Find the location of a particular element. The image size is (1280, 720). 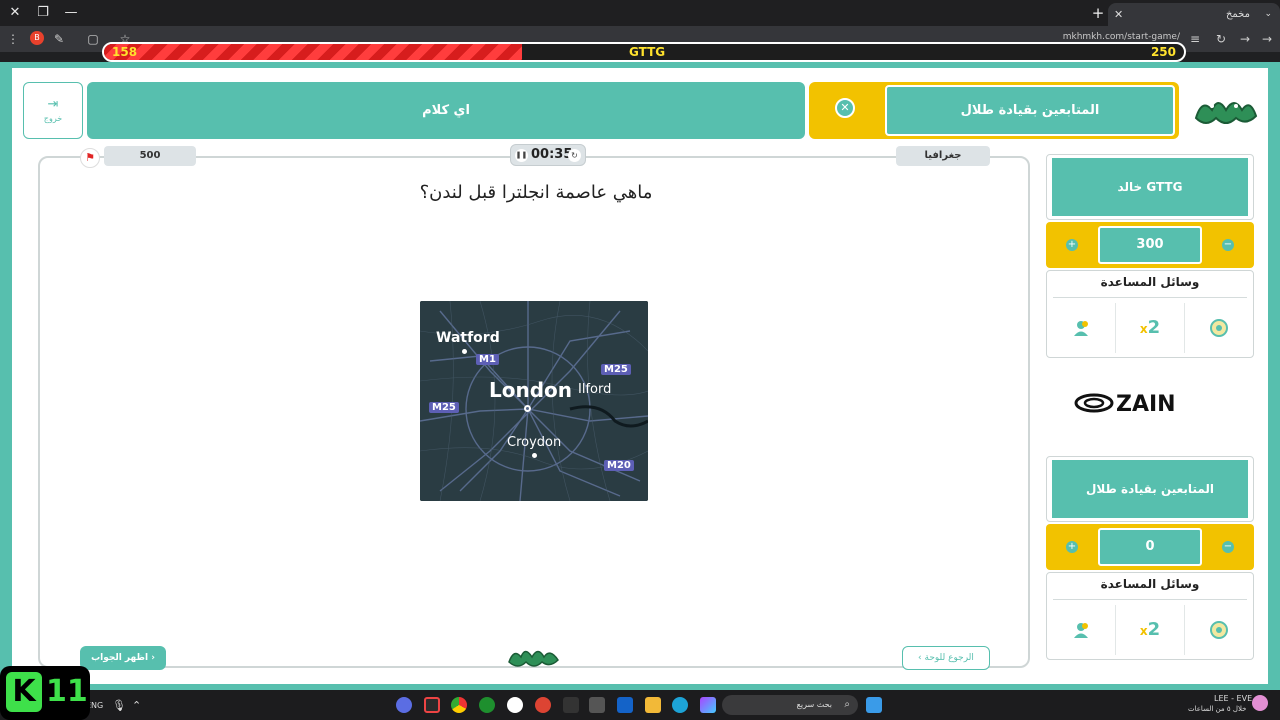

team-name-box: خالد GTTG is located at coordinates (1150, 187).